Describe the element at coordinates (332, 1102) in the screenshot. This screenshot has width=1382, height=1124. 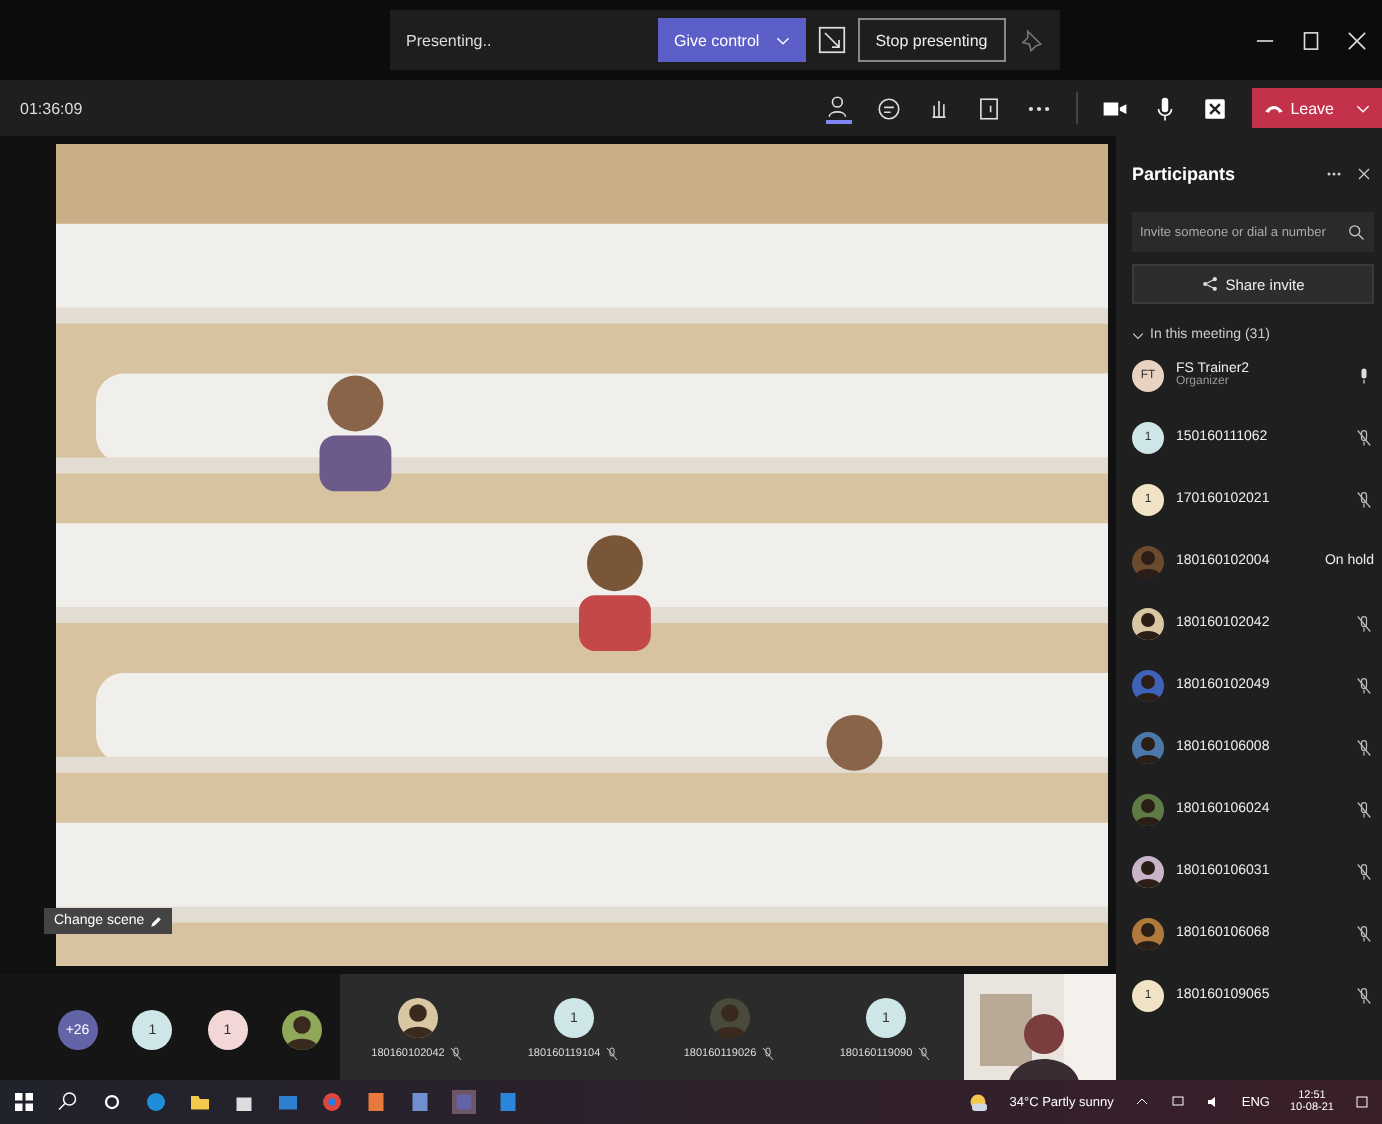
I see `chrome-icon` at that location.